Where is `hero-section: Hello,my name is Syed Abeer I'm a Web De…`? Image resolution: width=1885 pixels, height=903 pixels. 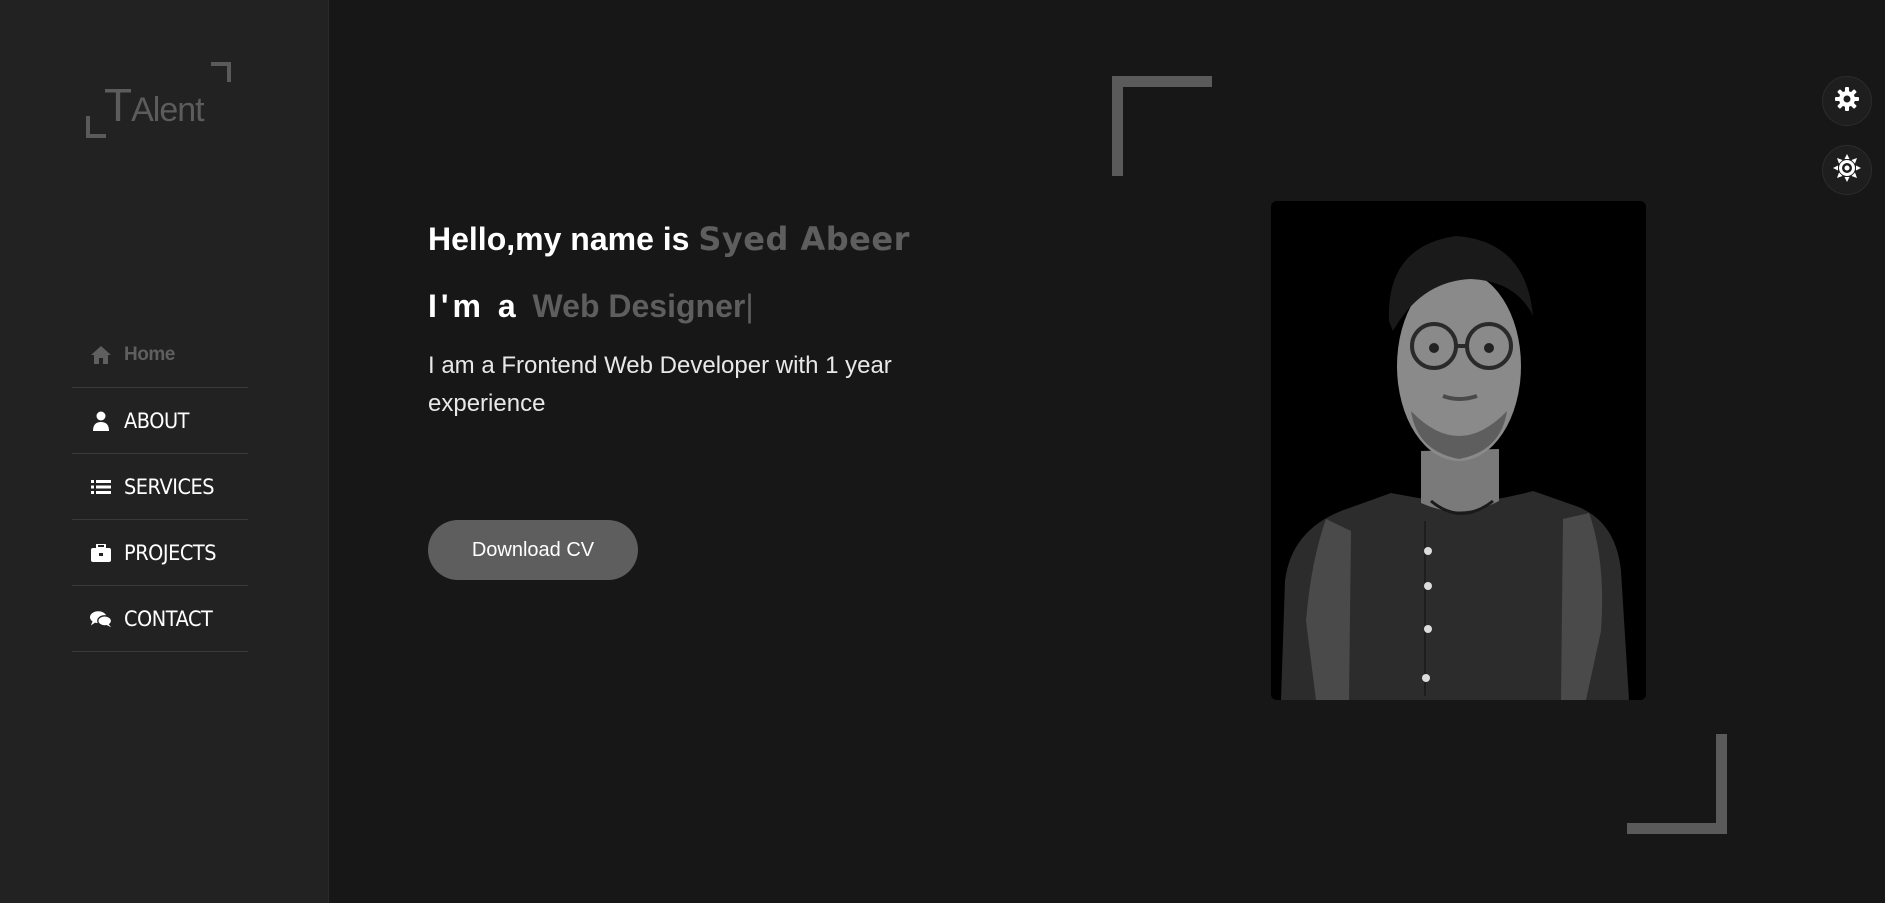 hero-section: Hello,my name is Syed Abeer I'm a Web De… is located at coordinates (708, 400).